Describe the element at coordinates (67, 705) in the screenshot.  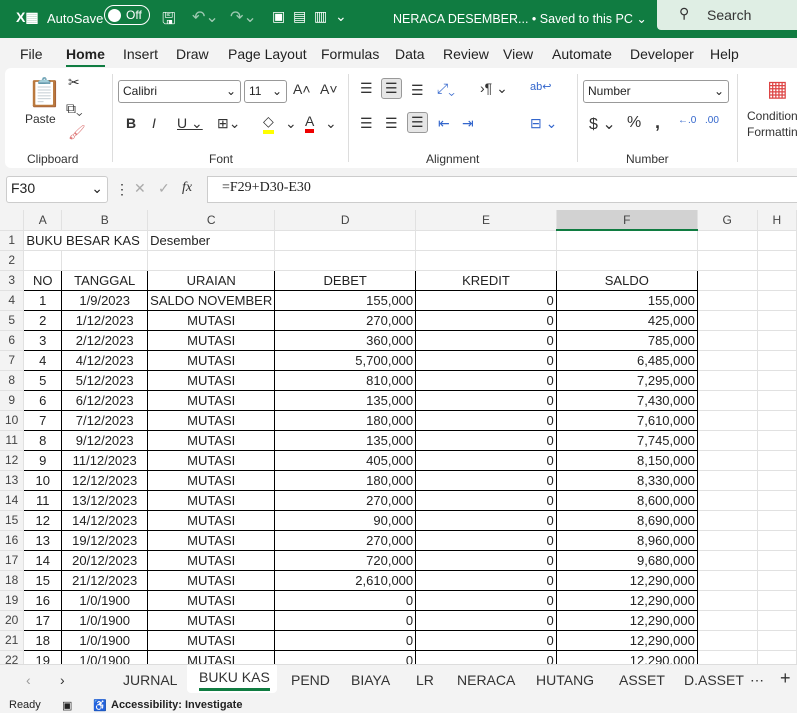
I see `macro-record-icon: ▣` at that location.